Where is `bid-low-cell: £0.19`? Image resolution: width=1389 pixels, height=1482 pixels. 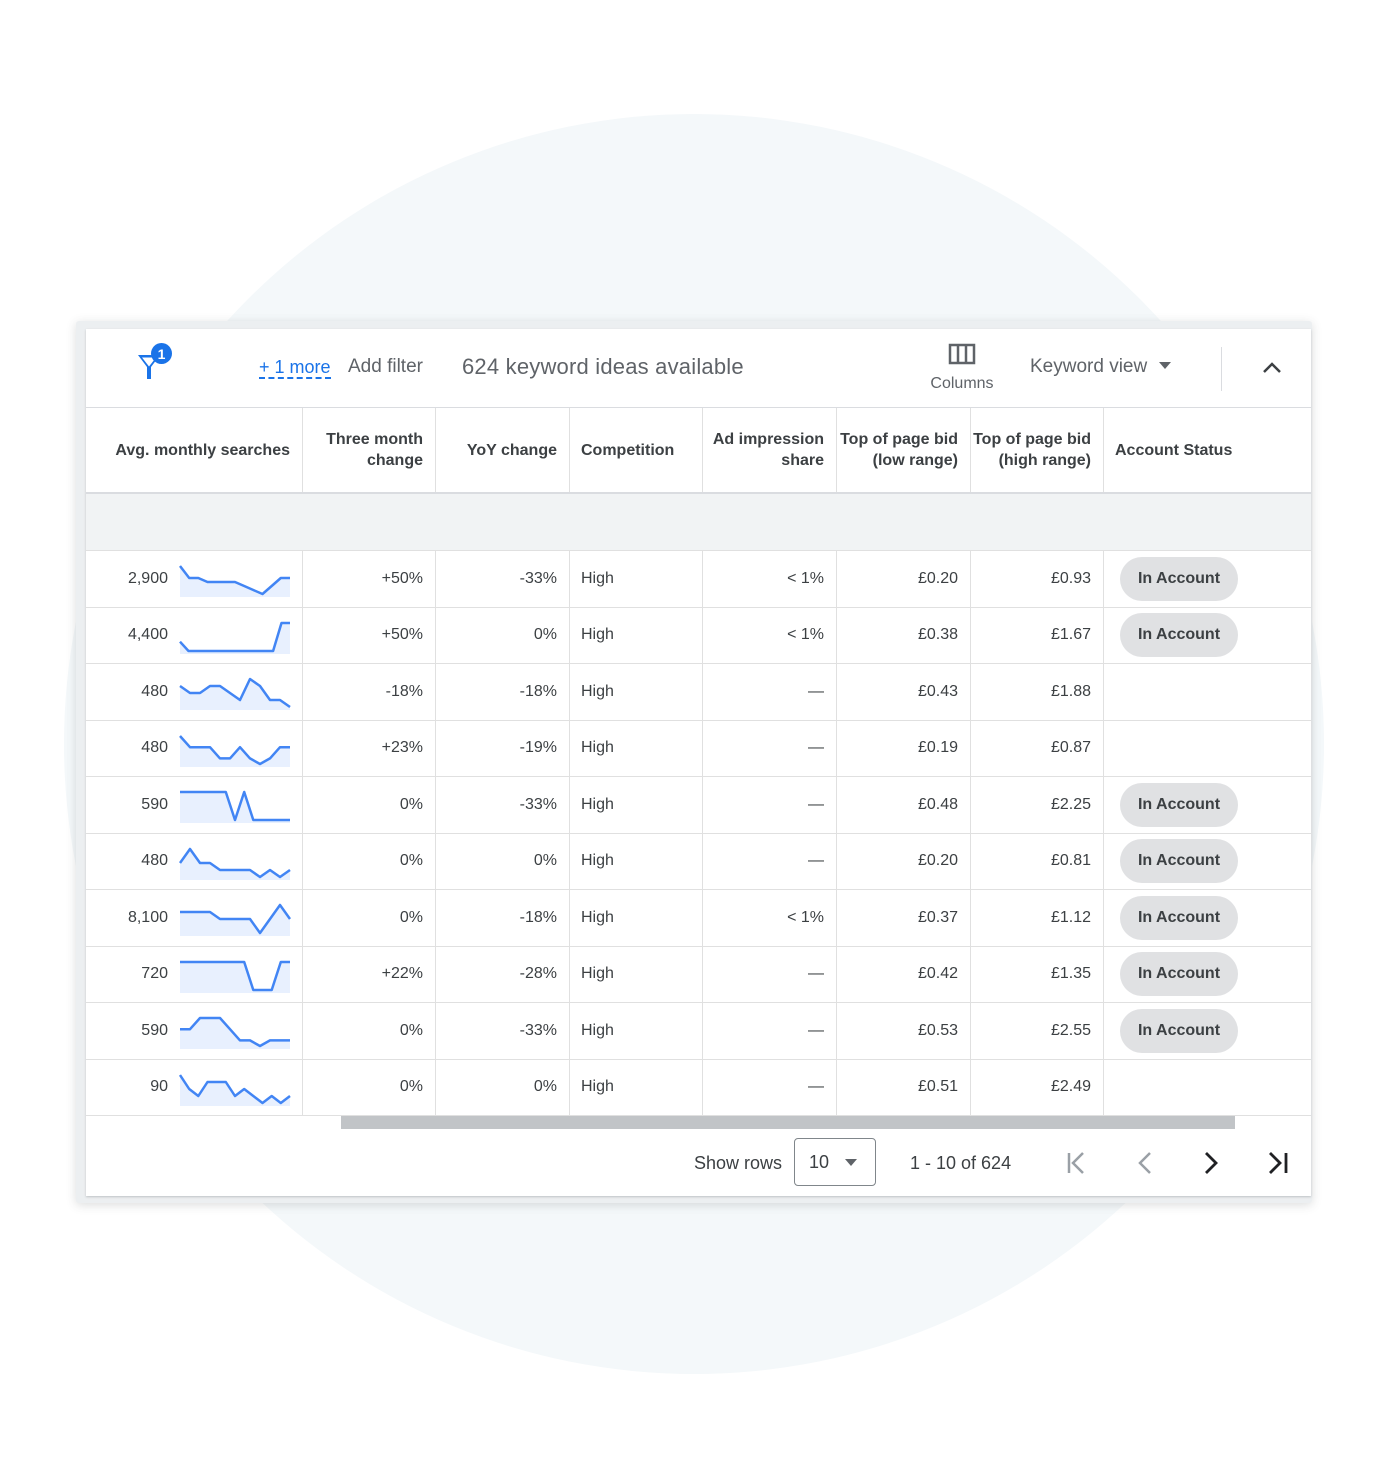 bid-low-cell: £0.19 is located at coordinates (904, 748).